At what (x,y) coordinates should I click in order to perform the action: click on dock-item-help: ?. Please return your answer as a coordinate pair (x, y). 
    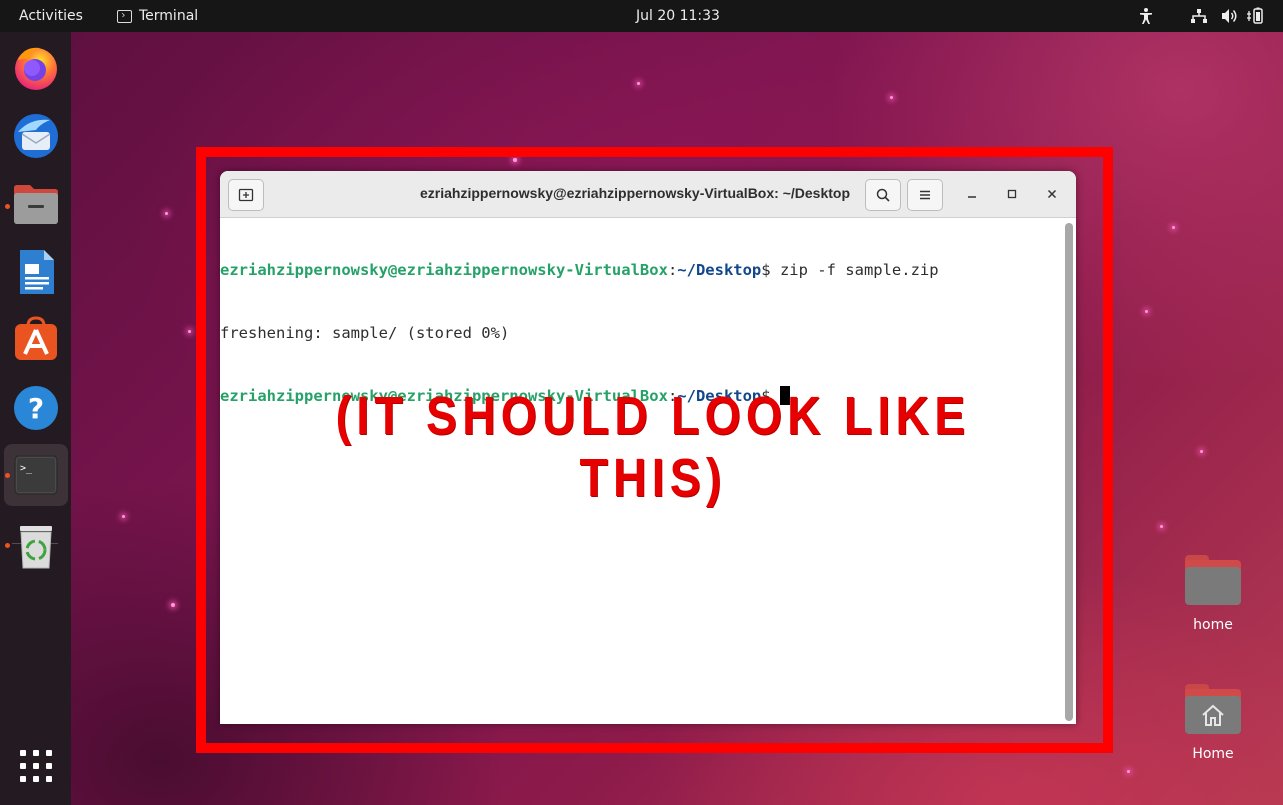
    Looking at the image, I should click on (36, 408).